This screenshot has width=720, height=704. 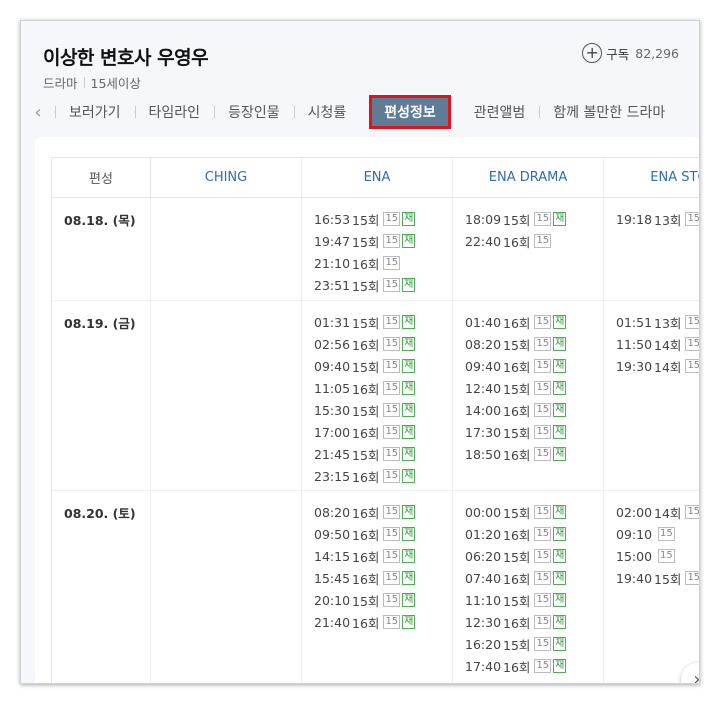 I want to click on age-rating-label: 15세이상, so click(x=115, y=83).